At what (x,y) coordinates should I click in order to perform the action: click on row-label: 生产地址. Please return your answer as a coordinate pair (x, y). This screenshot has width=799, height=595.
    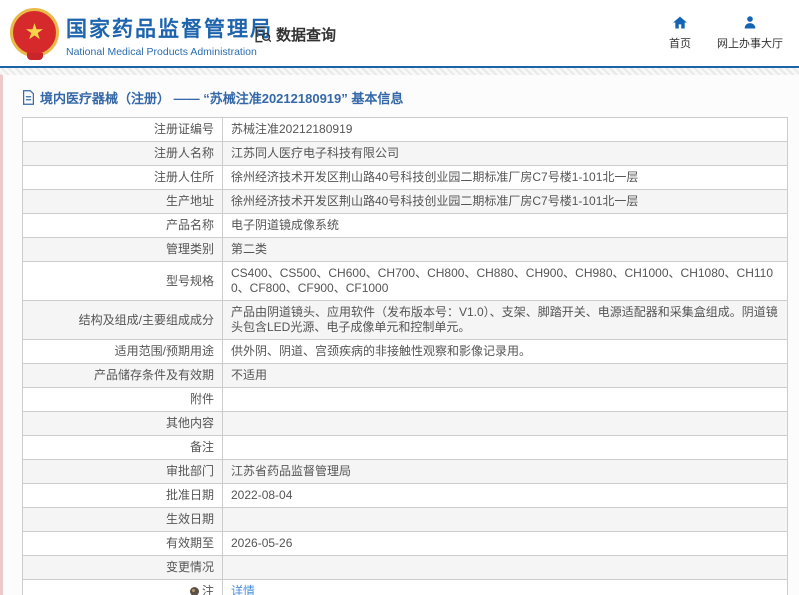
    Looking at the image, I should click on (122, 201).